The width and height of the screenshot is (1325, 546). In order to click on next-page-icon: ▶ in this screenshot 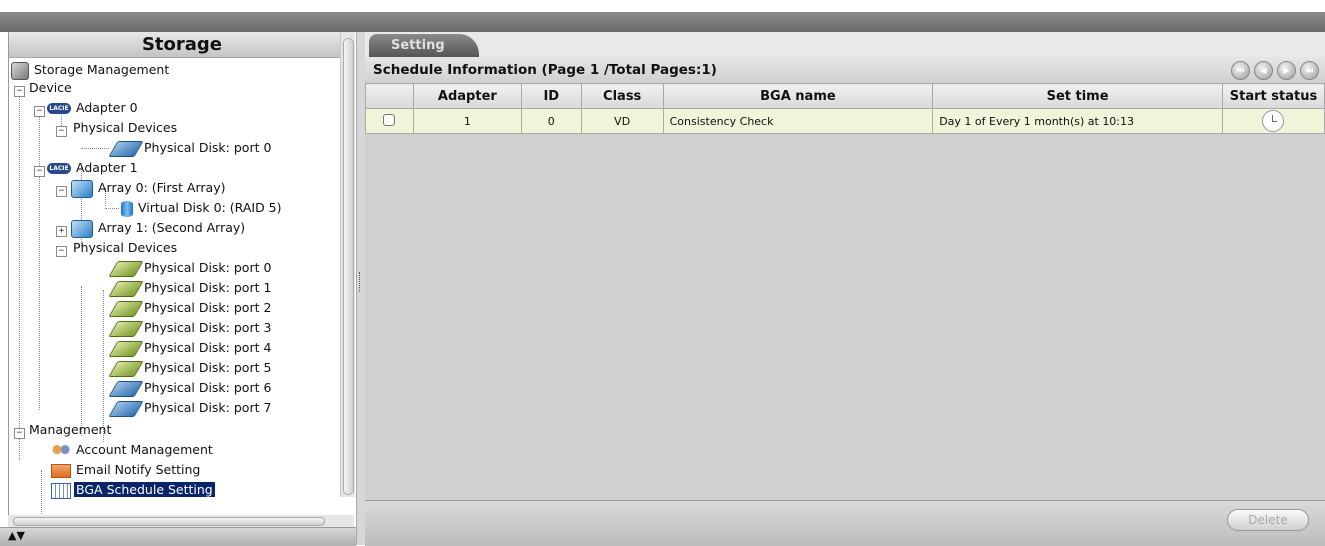, I will do `click(1286, 70)`.